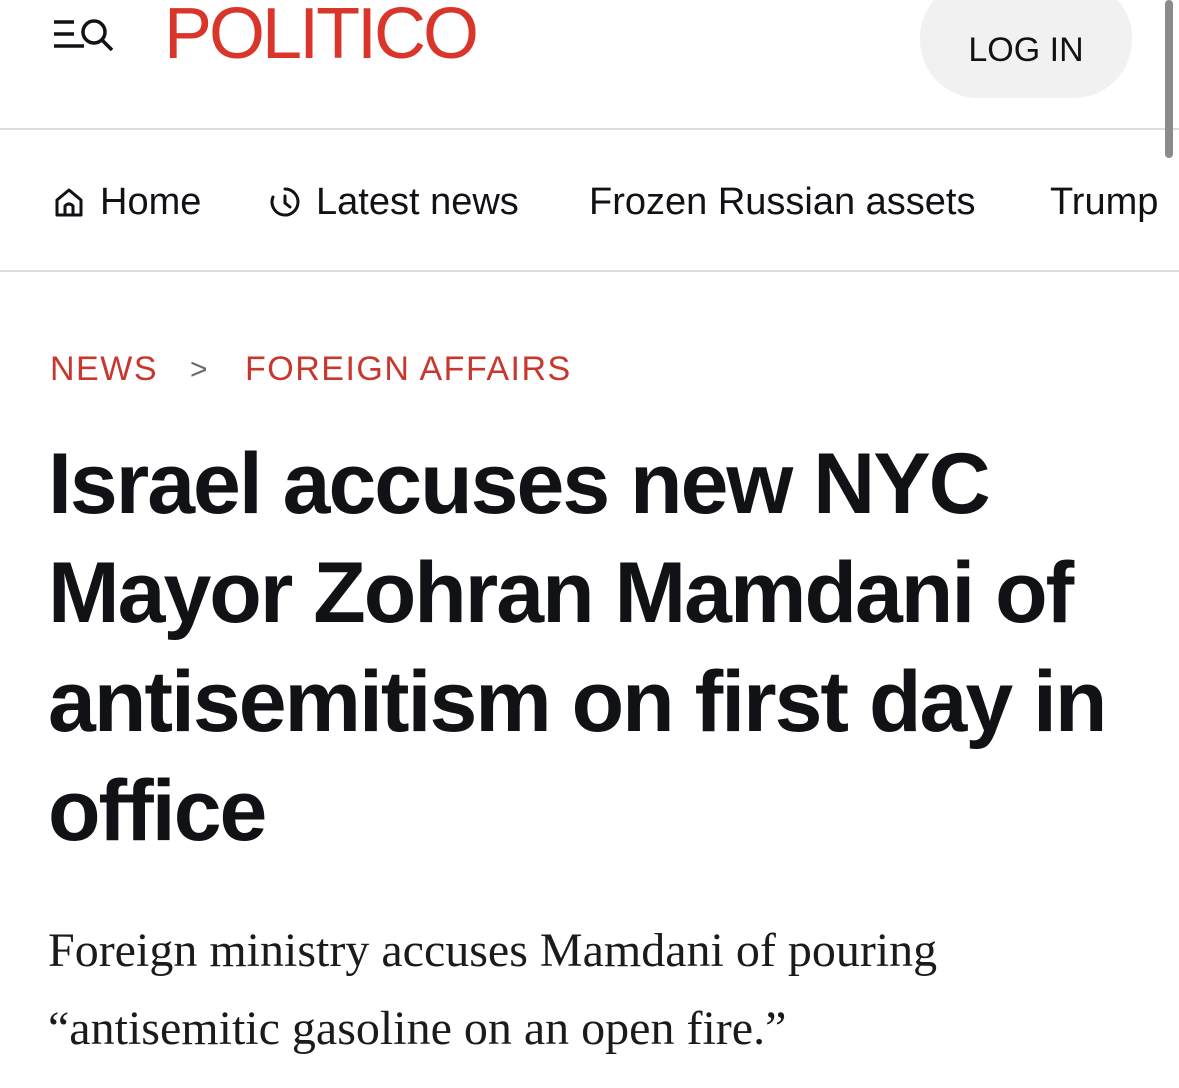 This screenshot has height=1088, width=1179. What do you see at coordinates (1026, 49) in the screenshot?
I see `login-button: LOG IN` at bounding box center [1026, 49].